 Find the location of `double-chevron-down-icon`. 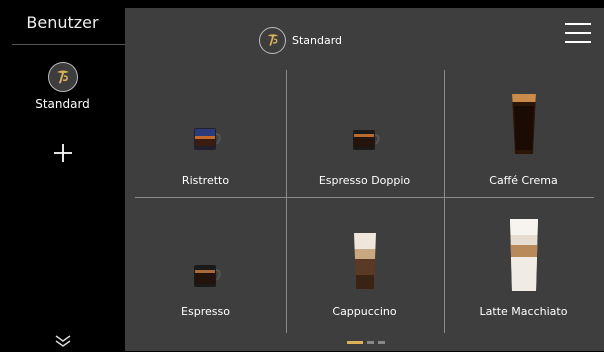

double-chevron-down-icon is located at coordinates (63, 341).